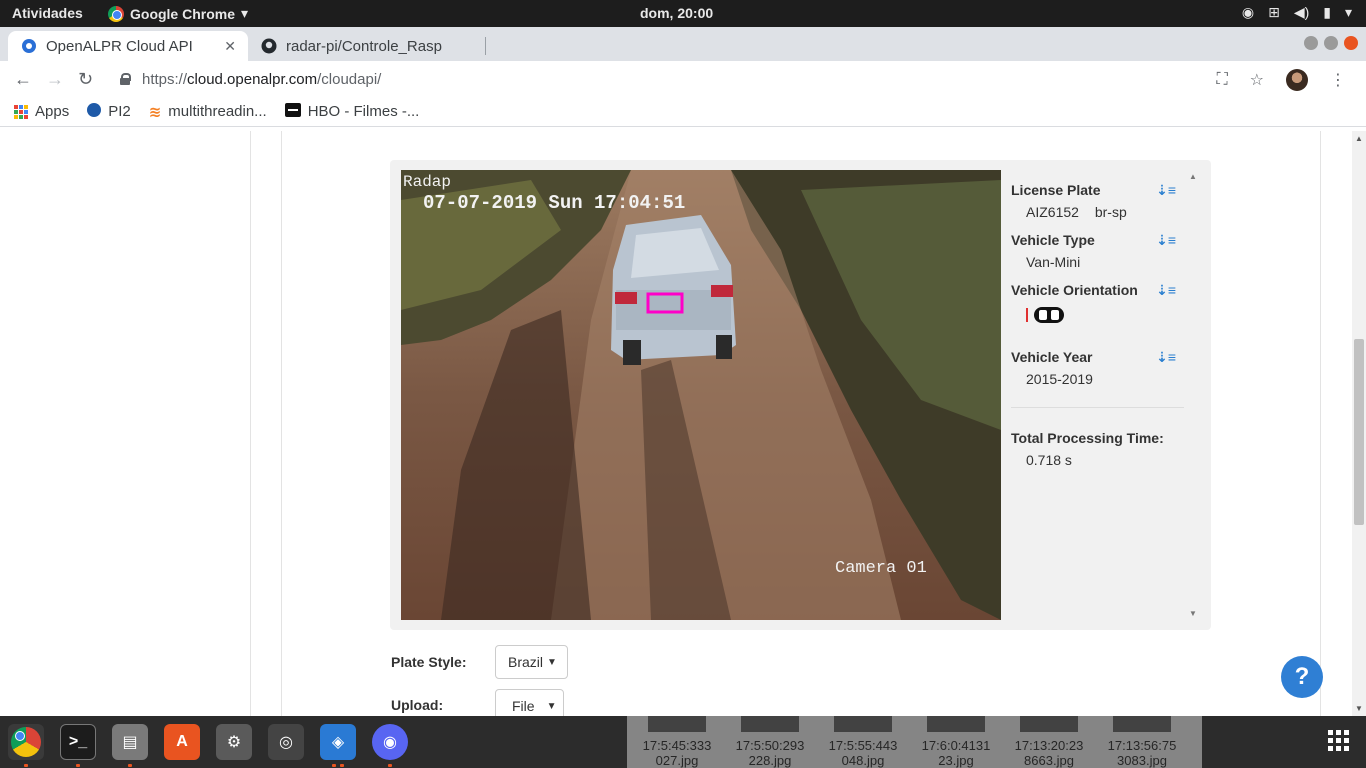  Describe the element at coordinates (292, 111) in the screenshot. I see `hbo-icon` at that location.